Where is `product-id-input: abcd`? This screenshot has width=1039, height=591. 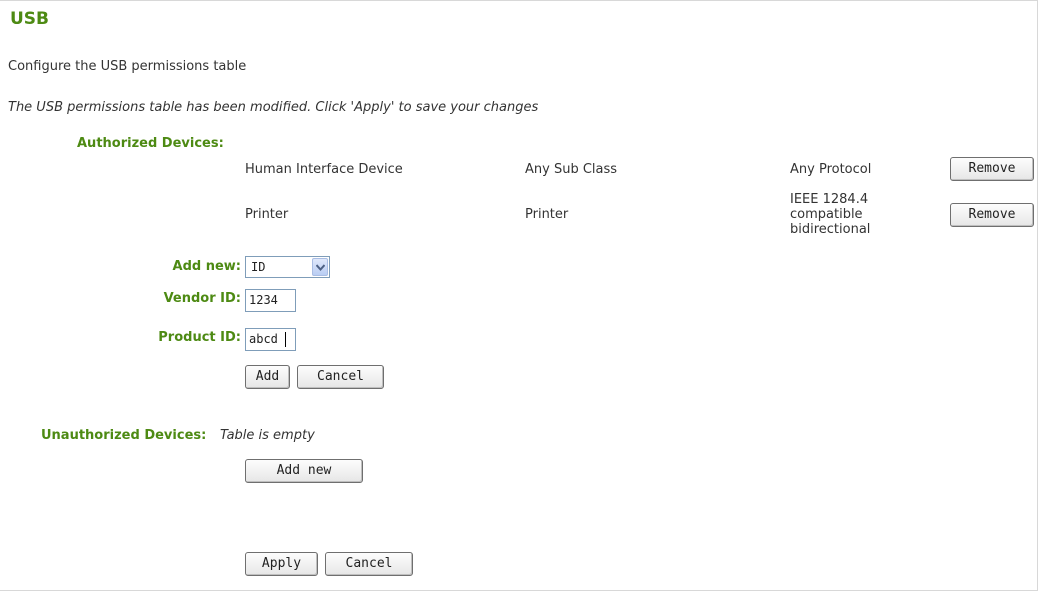 product-id-input: abcd is located at coordinates (270, 339).